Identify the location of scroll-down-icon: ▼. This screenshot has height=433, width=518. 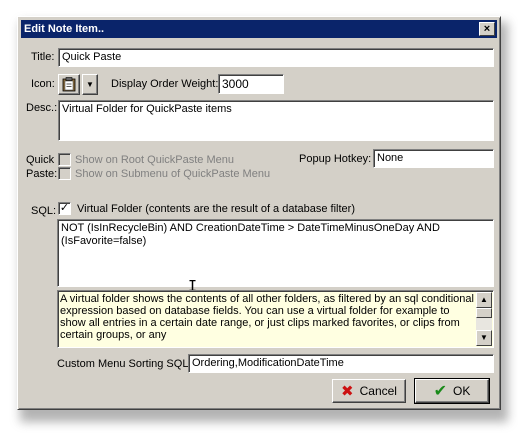
(484, 337).